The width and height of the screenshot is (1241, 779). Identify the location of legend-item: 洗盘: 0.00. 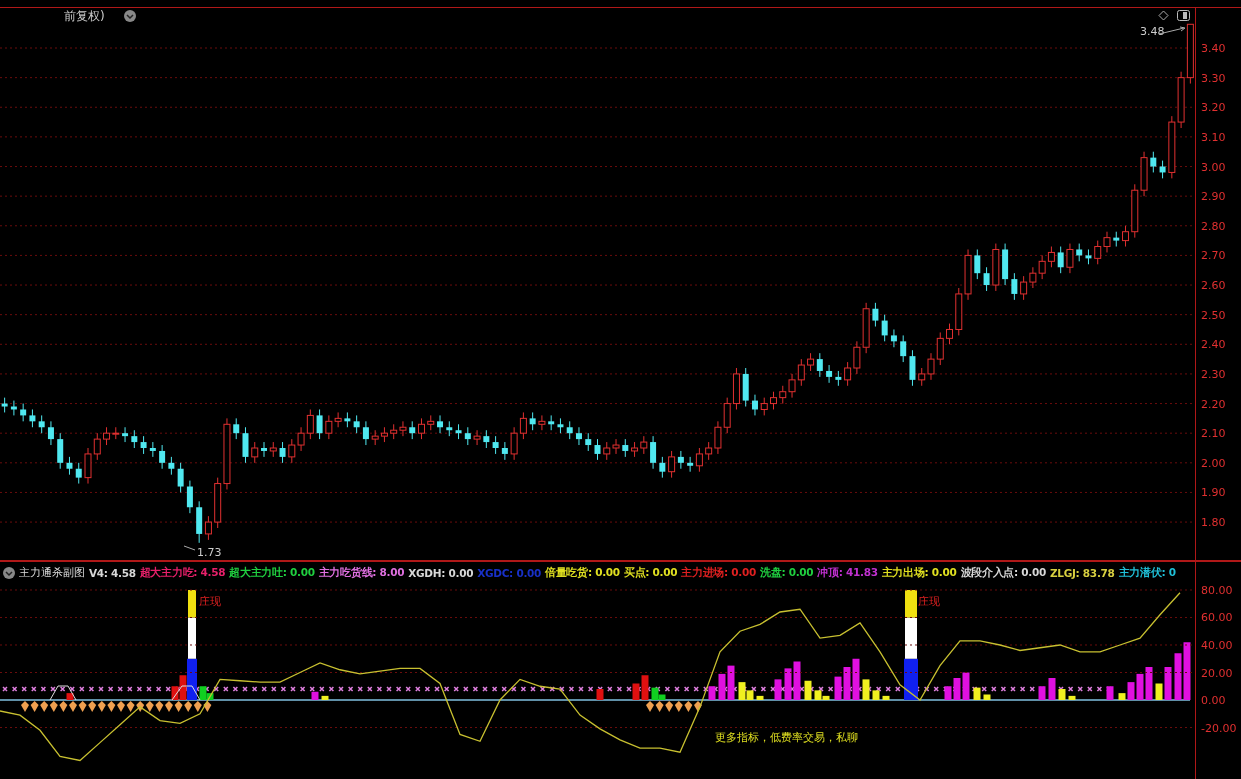
(787, 572).